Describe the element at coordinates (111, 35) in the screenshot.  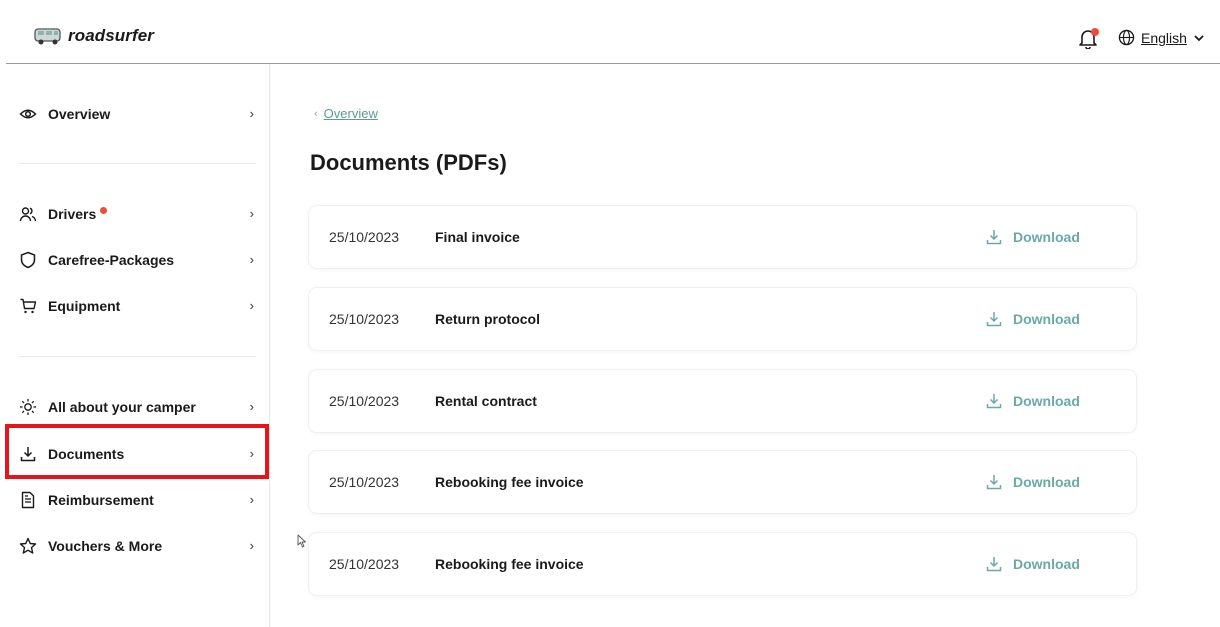
I see `brand-name: roadsurfer` at that location.